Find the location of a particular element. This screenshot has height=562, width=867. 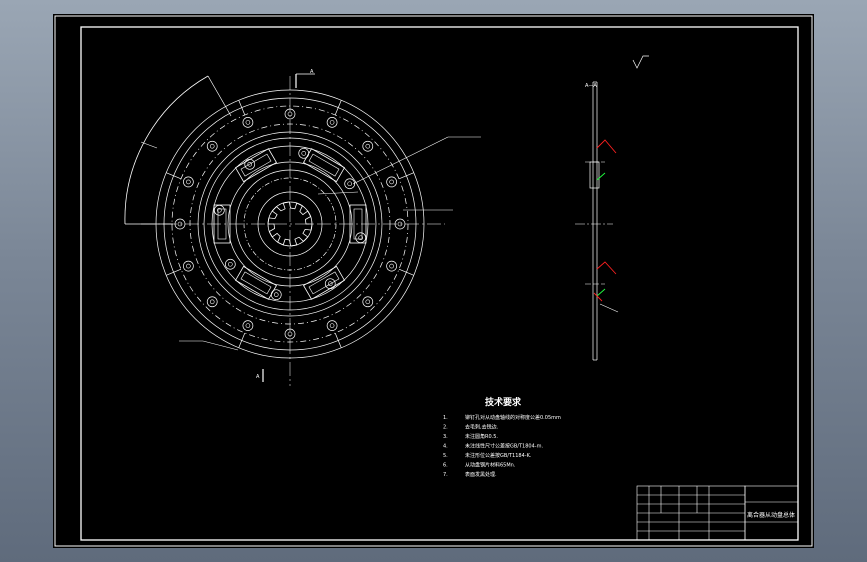

tech-item-text: 从动盘钢片材料65Mn. is located at coordinates (490, 465).